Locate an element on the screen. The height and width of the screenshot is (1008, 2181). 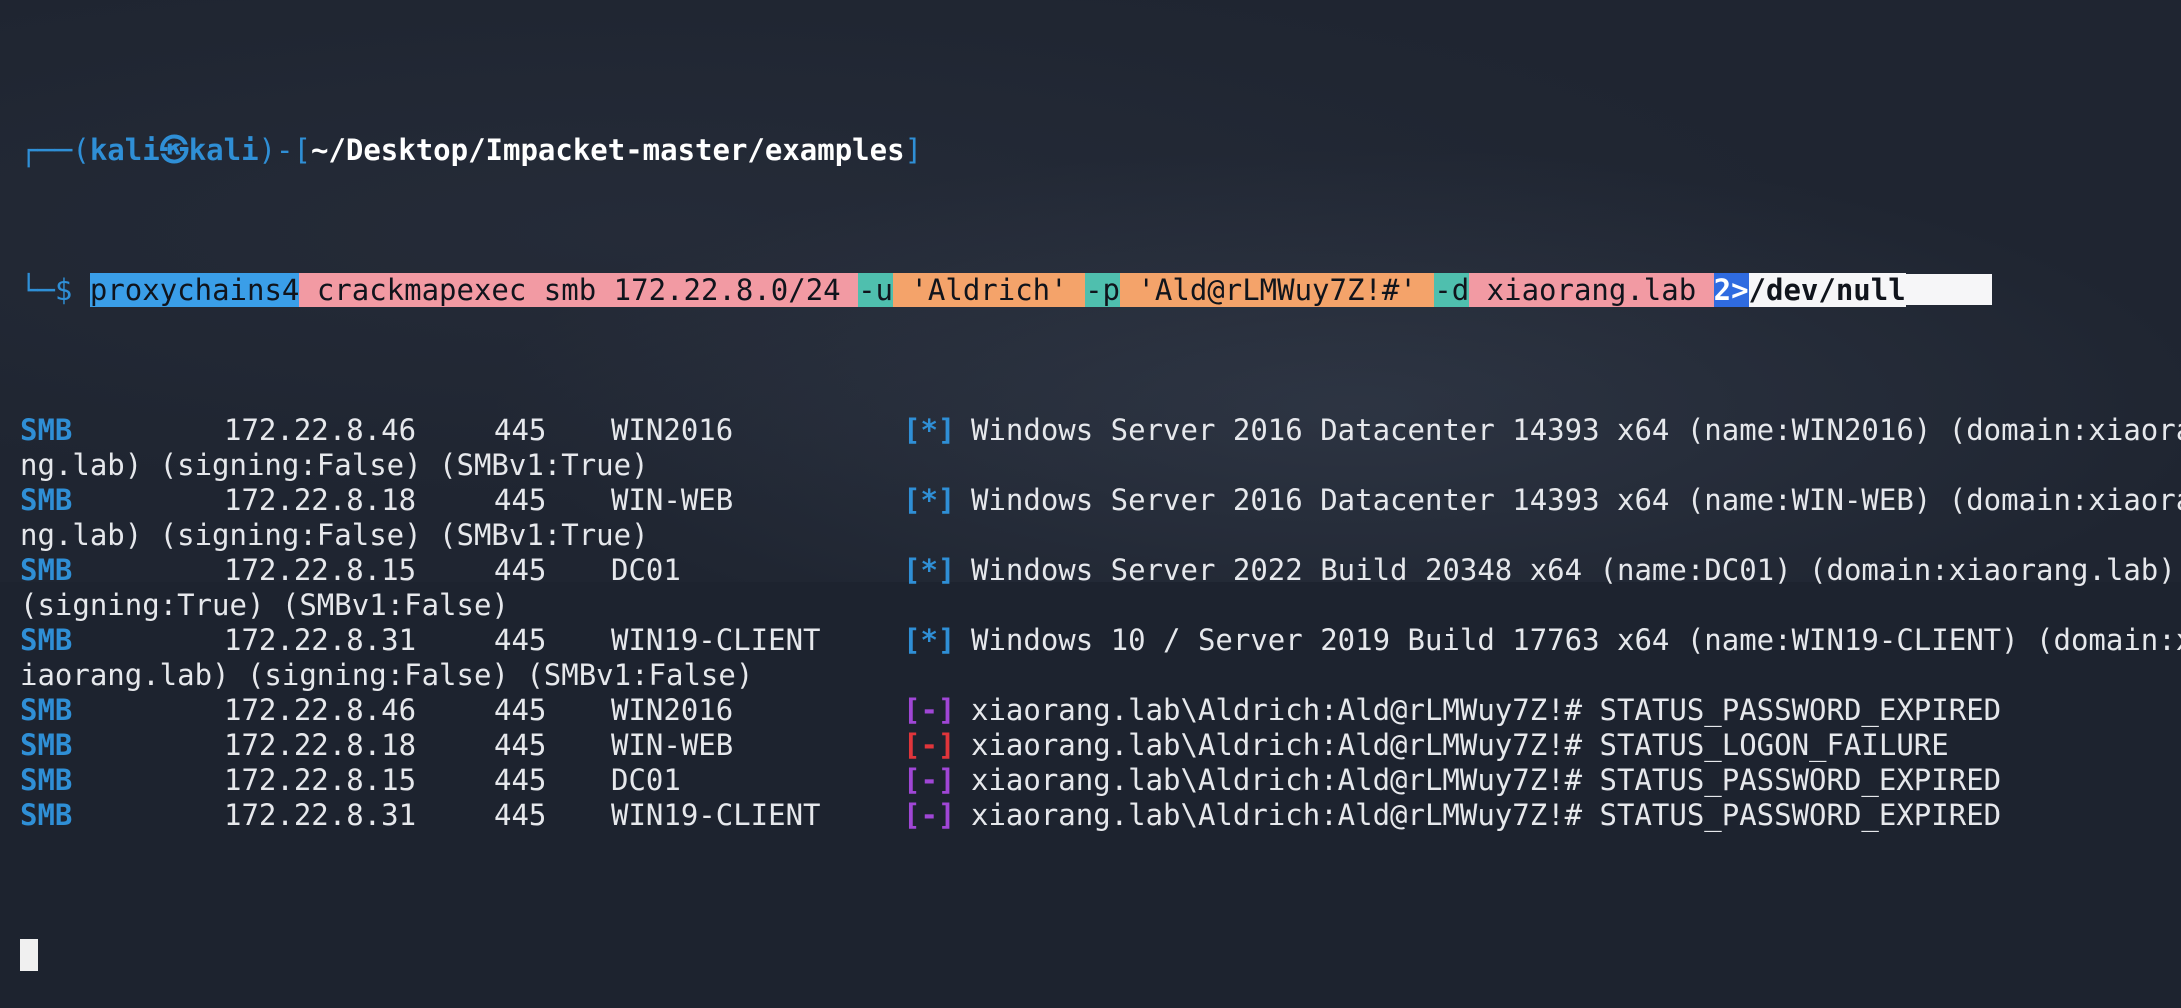
prompt-frame-left: ┌──( is located at coordinates (55, 150).